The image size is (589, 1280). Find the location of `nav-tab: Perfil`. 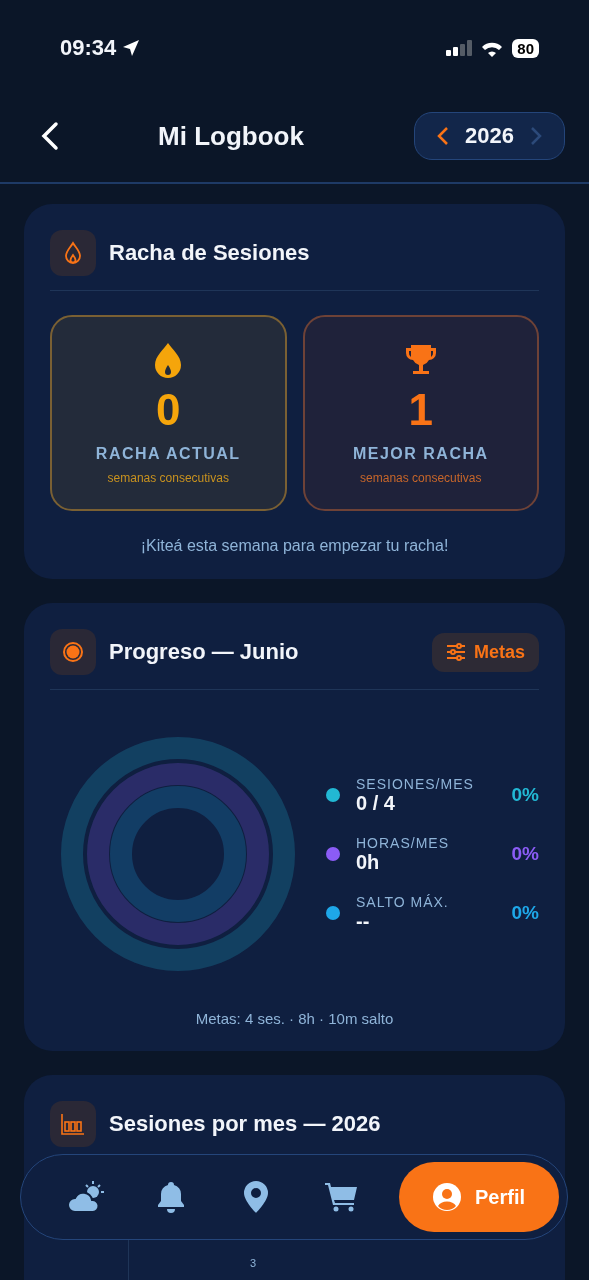

nav-tab: Perfil is located at coordinates (479, 1197).